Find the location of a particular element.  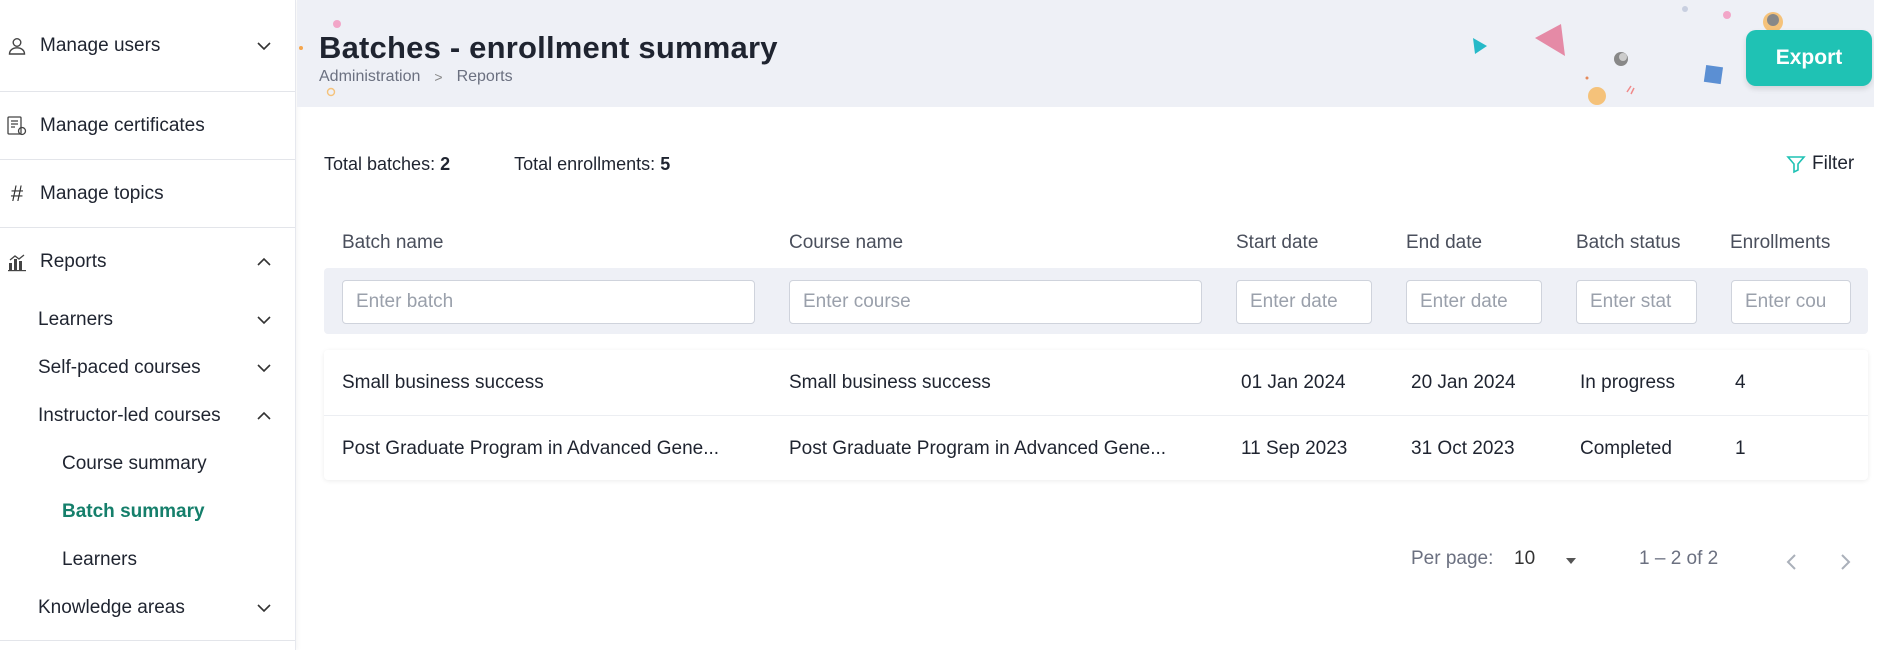

breadcrumb-item-administration: Administration is located at coordinates (369, 77).